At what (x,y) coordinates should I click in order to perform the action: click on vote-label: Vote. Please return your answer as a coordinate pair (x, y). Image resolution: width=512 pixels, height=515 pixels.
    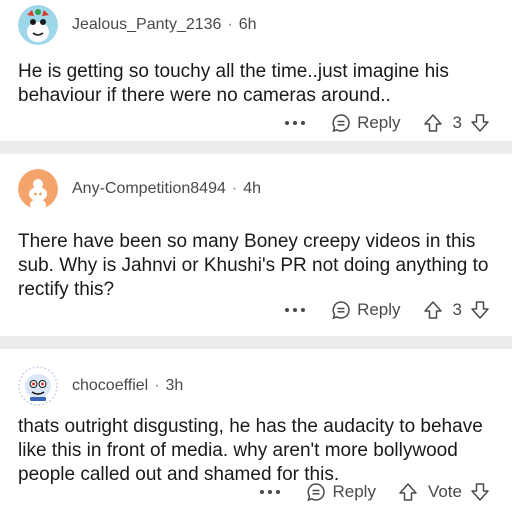
    Looking at the image, I should click on (444, 491).